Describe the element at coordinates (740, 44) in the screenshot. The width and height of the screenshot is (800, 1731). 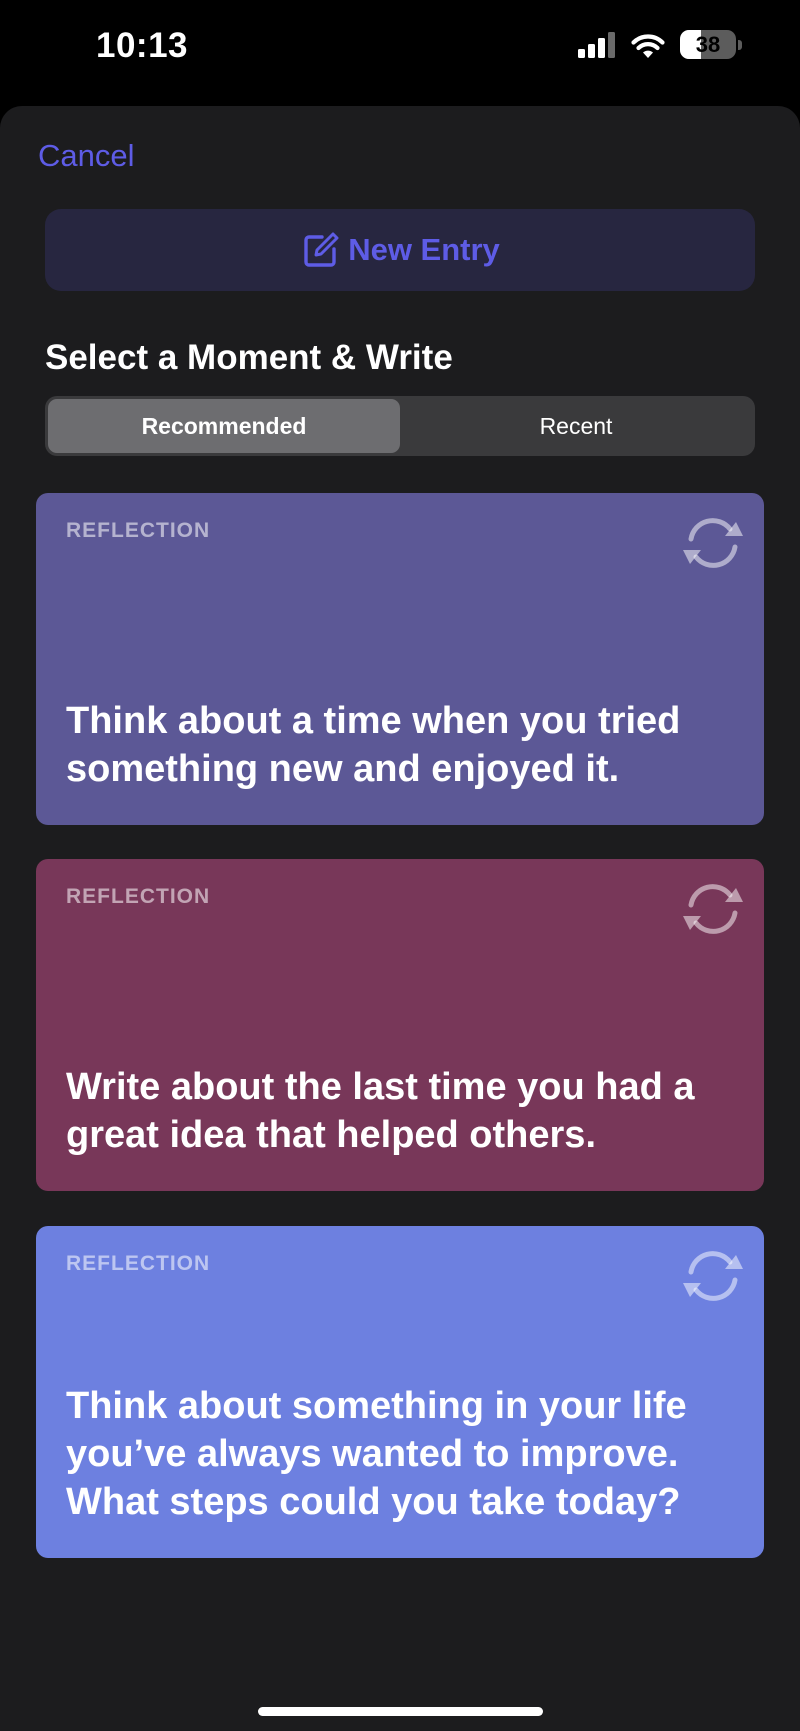
I see `battery-nub` at that location.